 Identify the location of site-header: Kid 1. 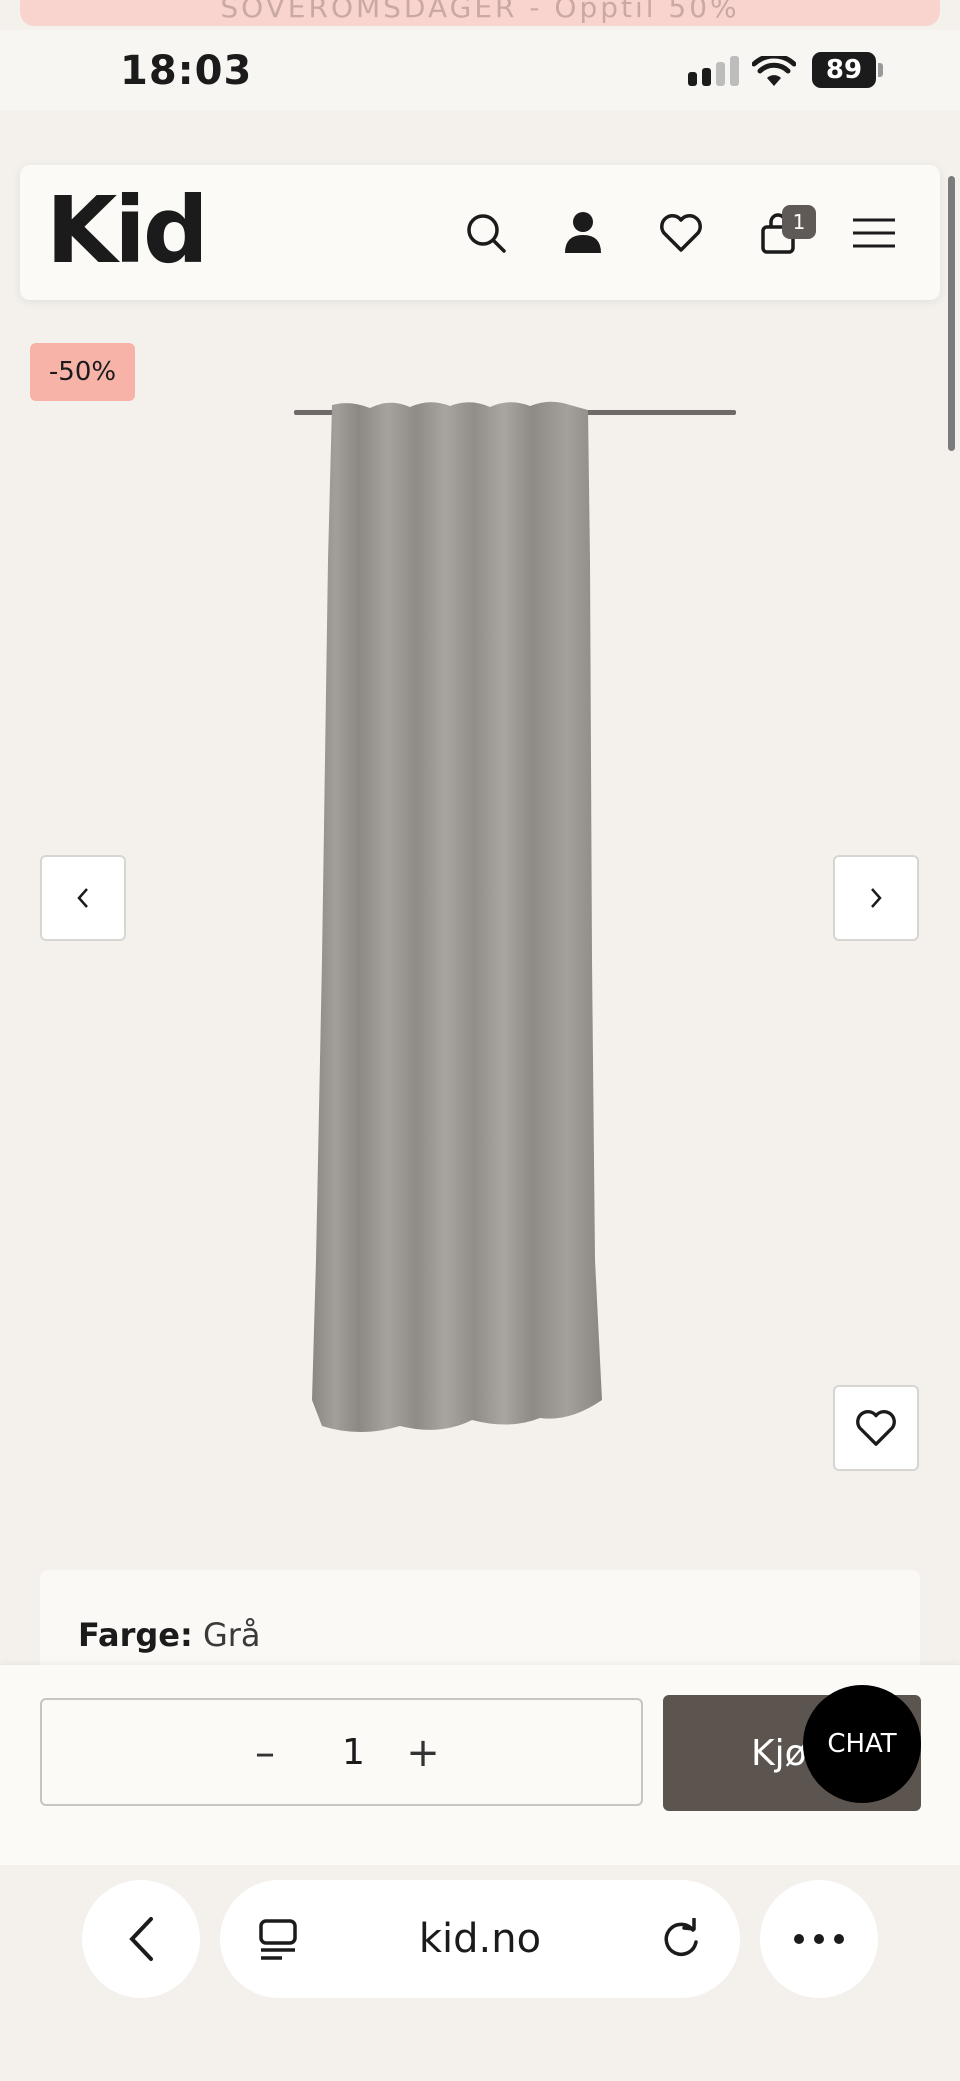
(480, 232).